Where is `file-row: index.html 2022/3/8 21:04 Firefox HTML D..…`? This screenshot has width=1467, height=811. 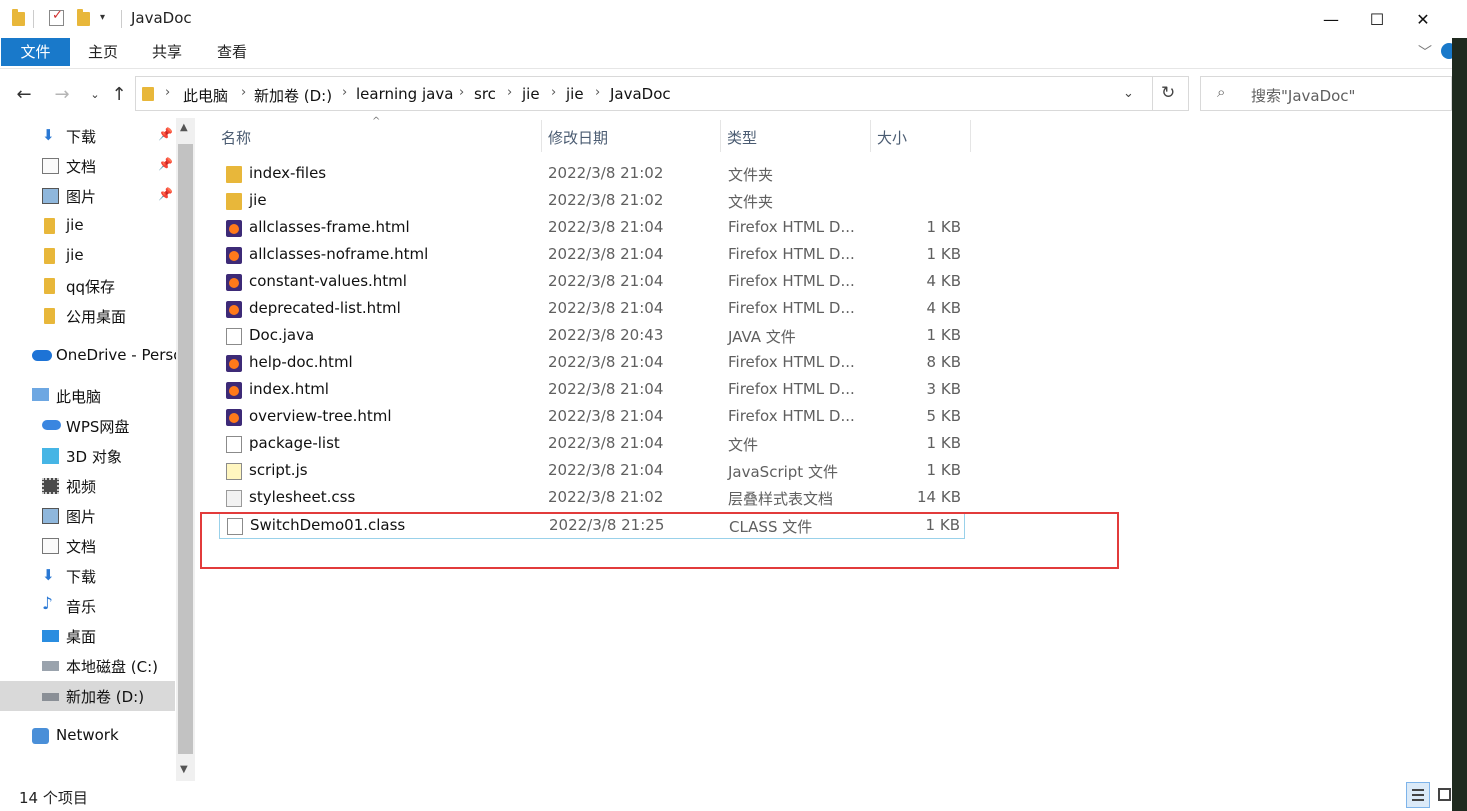 file-row: index.html 2022/3/8 21:04 Firefox HTML D..… is located at coordinates (592, 390).